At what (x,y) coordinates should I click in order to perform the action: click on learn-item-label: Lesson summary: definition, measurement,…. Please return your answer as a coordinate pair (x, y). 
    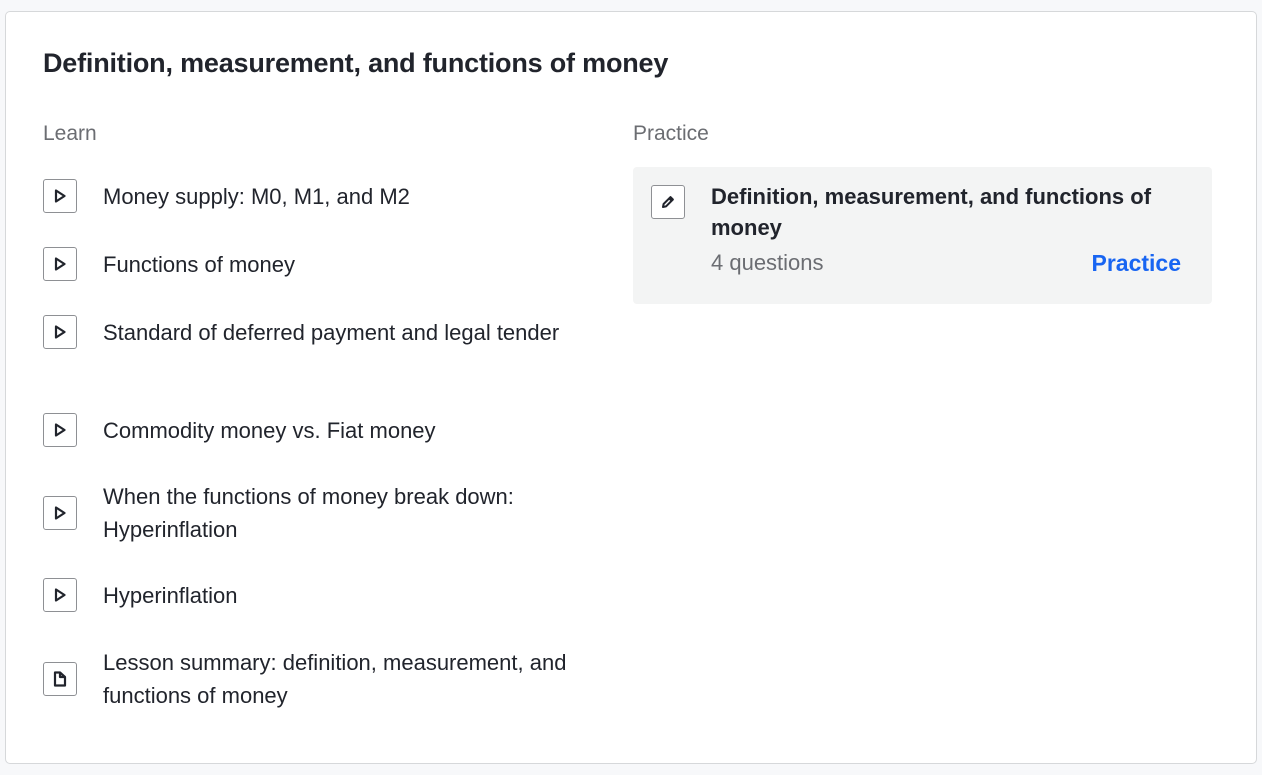
    Looking at the image, I should click on (335, 679).